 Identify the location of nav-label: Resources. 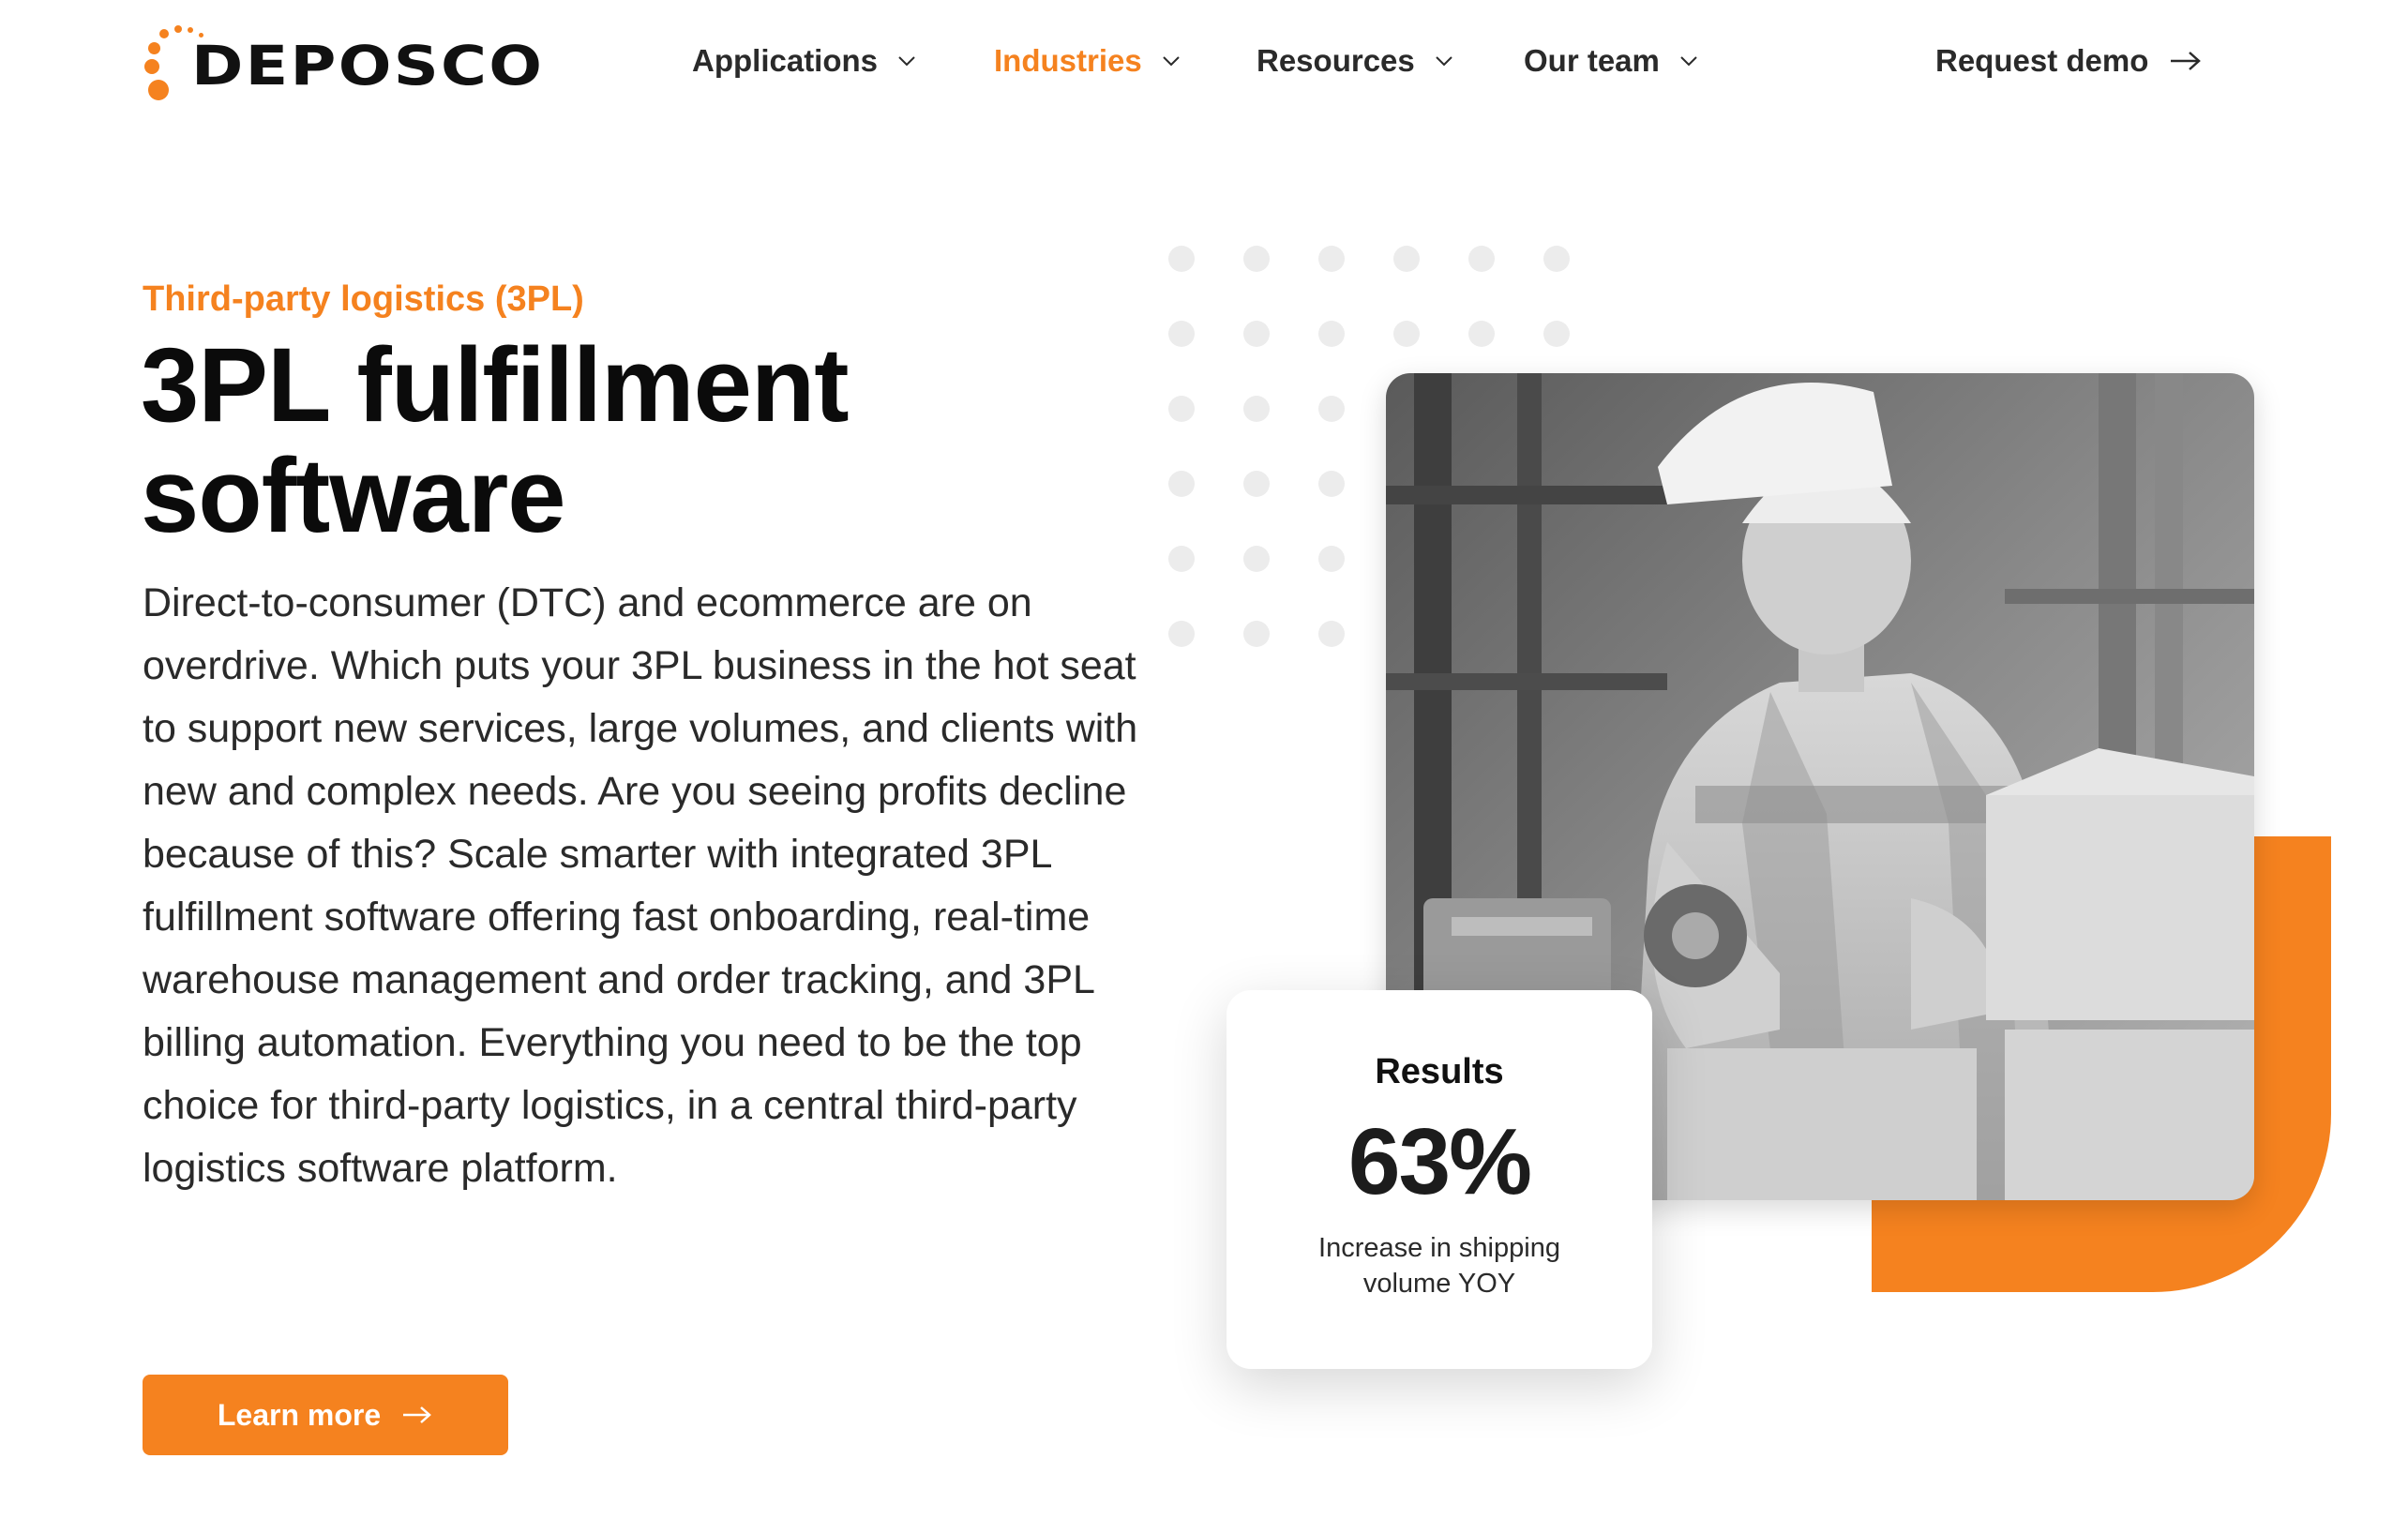
(1336, 60).